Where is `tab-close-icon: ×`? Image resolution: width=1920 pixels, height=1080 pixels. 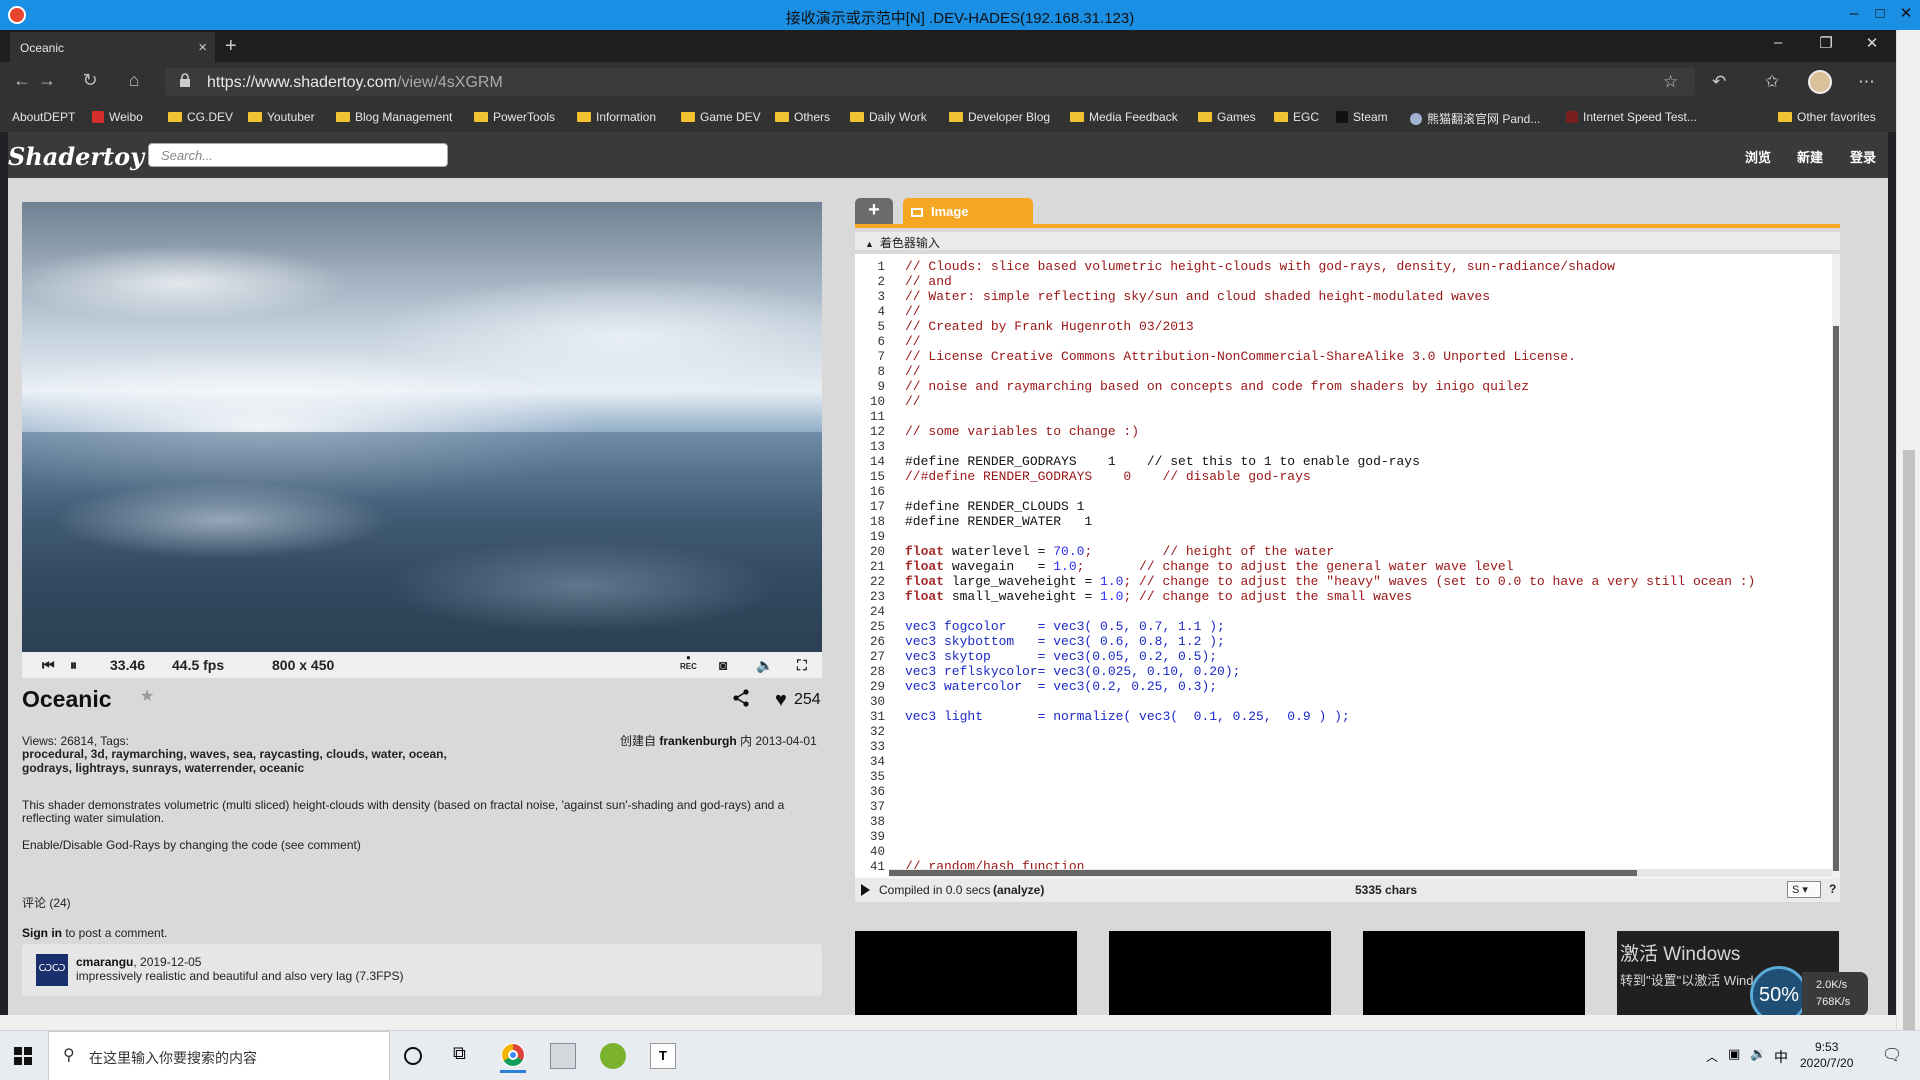
tab-close-icon: × is located at coordinates (202, 47).